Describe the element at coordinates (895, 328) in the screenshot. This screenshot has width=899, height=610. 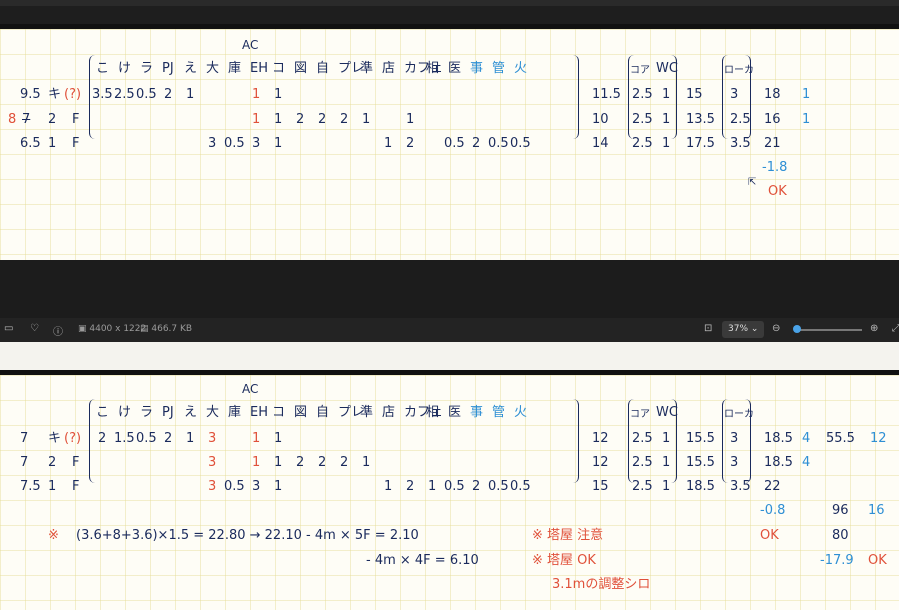
I see `fullscreen-icon: ⤢` at that location.